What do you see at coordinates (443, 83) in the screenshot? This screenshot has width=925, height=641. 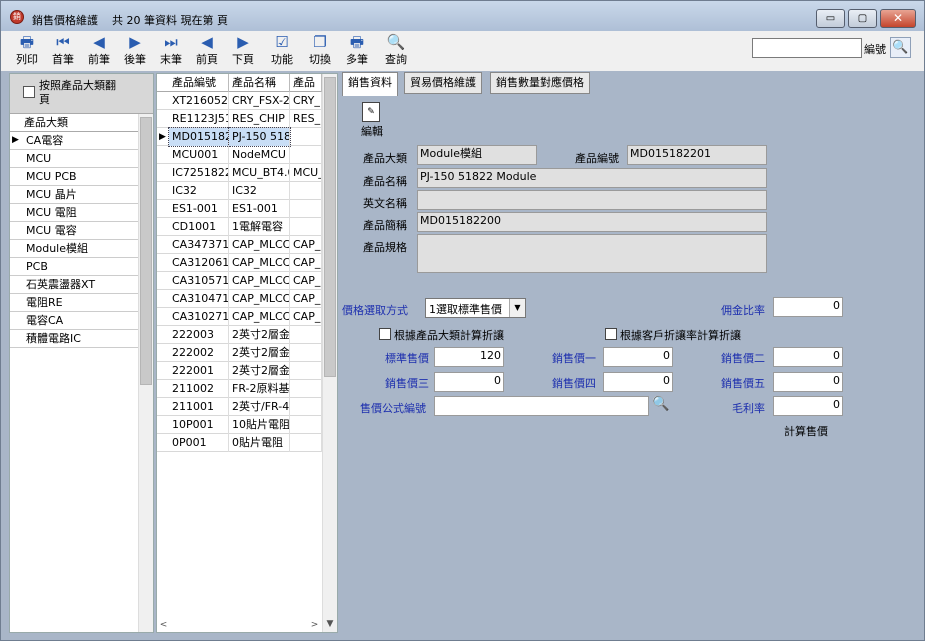 I see `tab-trade-price: 貿易價格維護` at bounding box center [443, 83].